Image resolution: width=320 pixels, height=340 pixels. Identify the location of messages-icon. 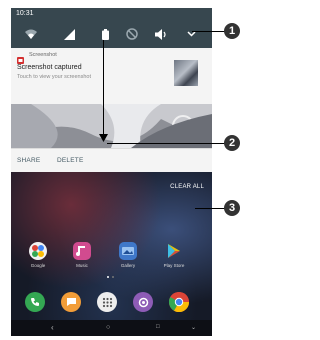
(71, 302).